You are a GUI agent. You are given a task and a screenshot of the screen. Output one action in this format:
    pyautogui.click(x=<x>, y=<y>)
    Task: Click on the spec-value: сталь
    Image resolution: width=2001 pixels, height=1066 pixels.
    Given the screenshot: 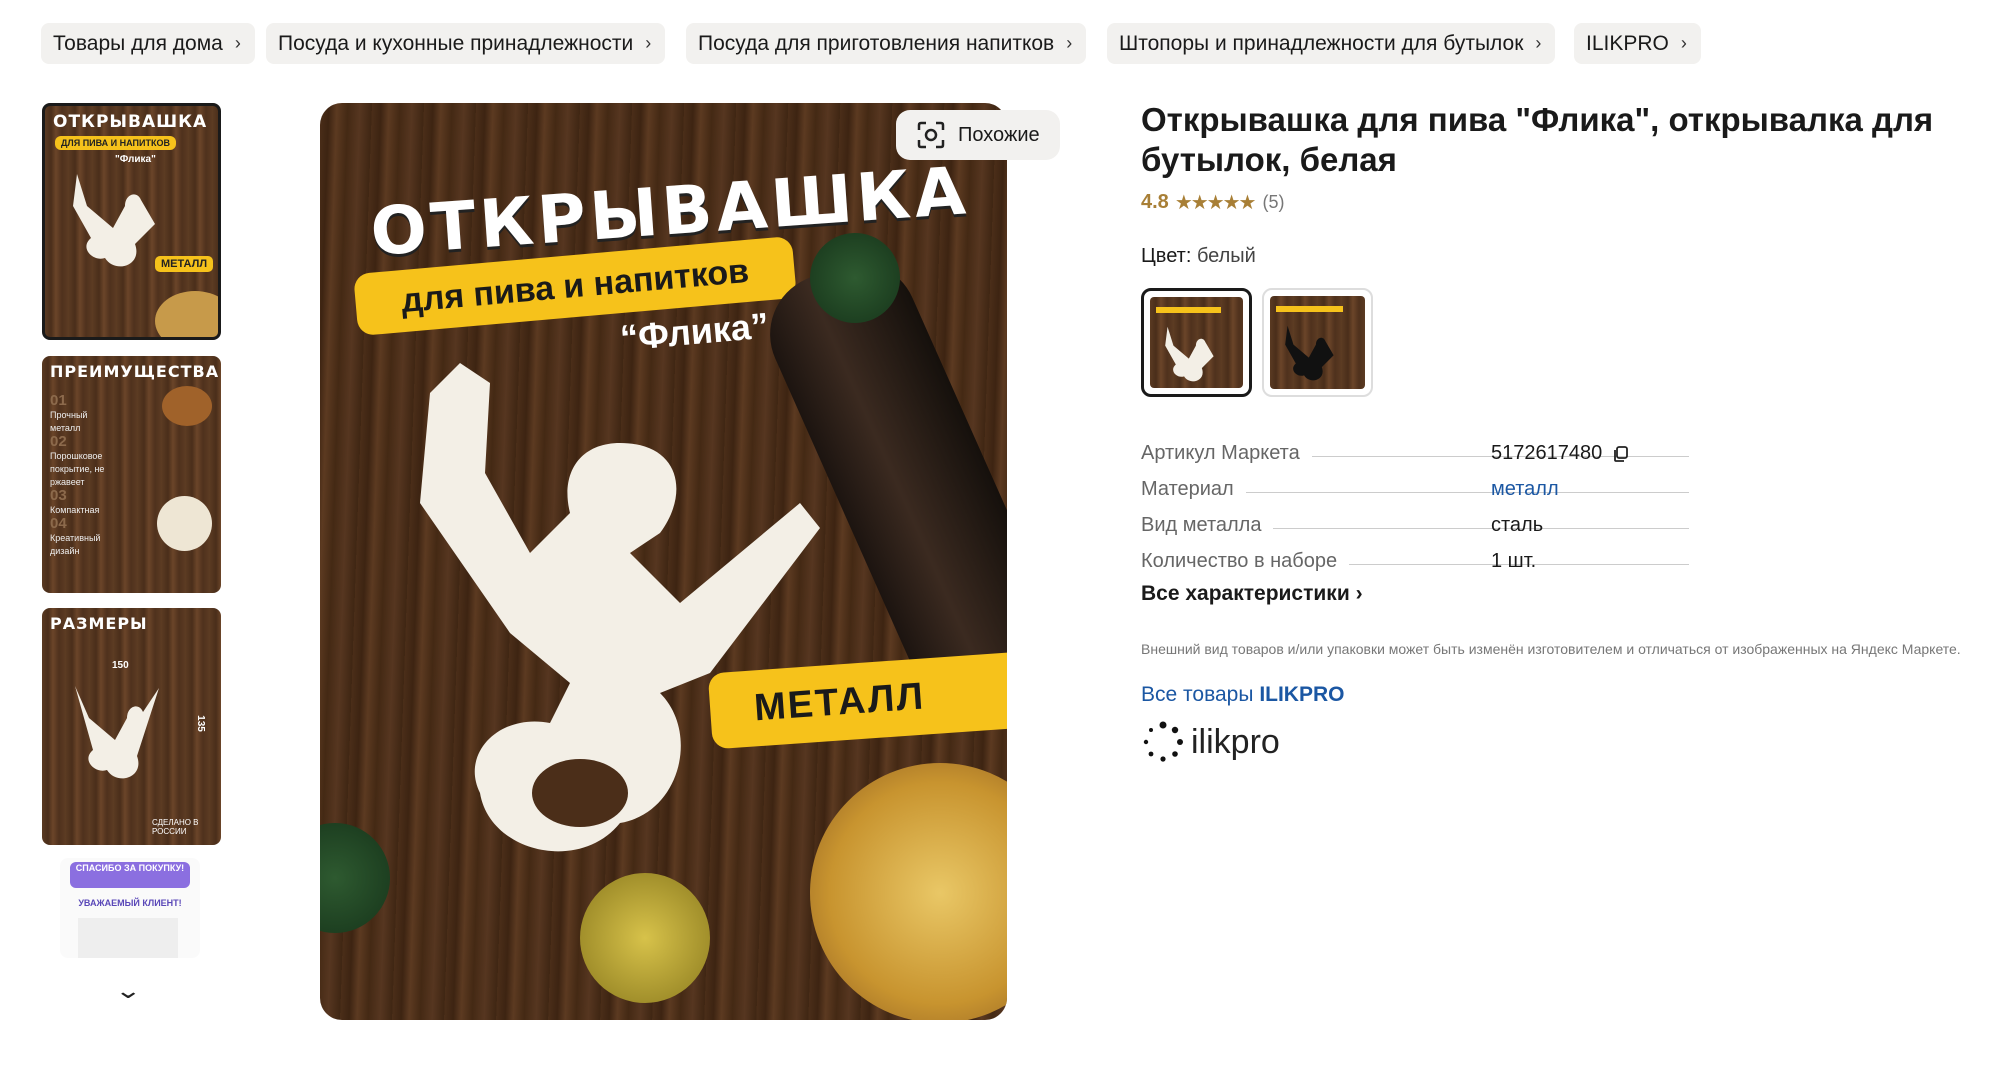 What is the action you would take?
    pyautogui.click(x=1517, y=525)
    